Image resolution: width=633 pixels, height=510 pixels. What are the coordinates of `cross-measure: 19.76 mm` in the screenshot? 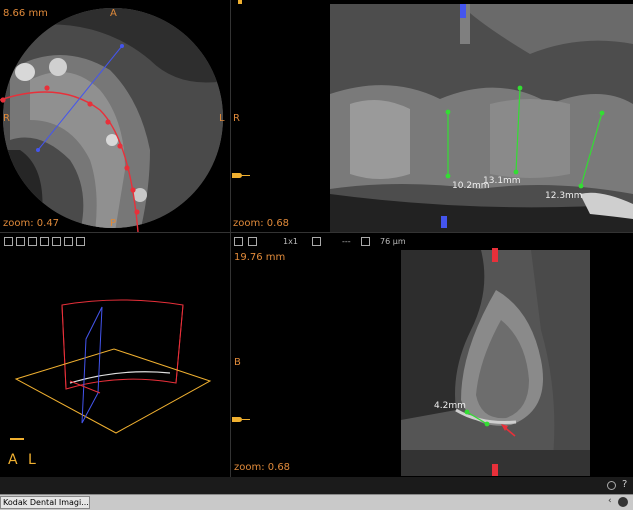 It's located at (260, 257).